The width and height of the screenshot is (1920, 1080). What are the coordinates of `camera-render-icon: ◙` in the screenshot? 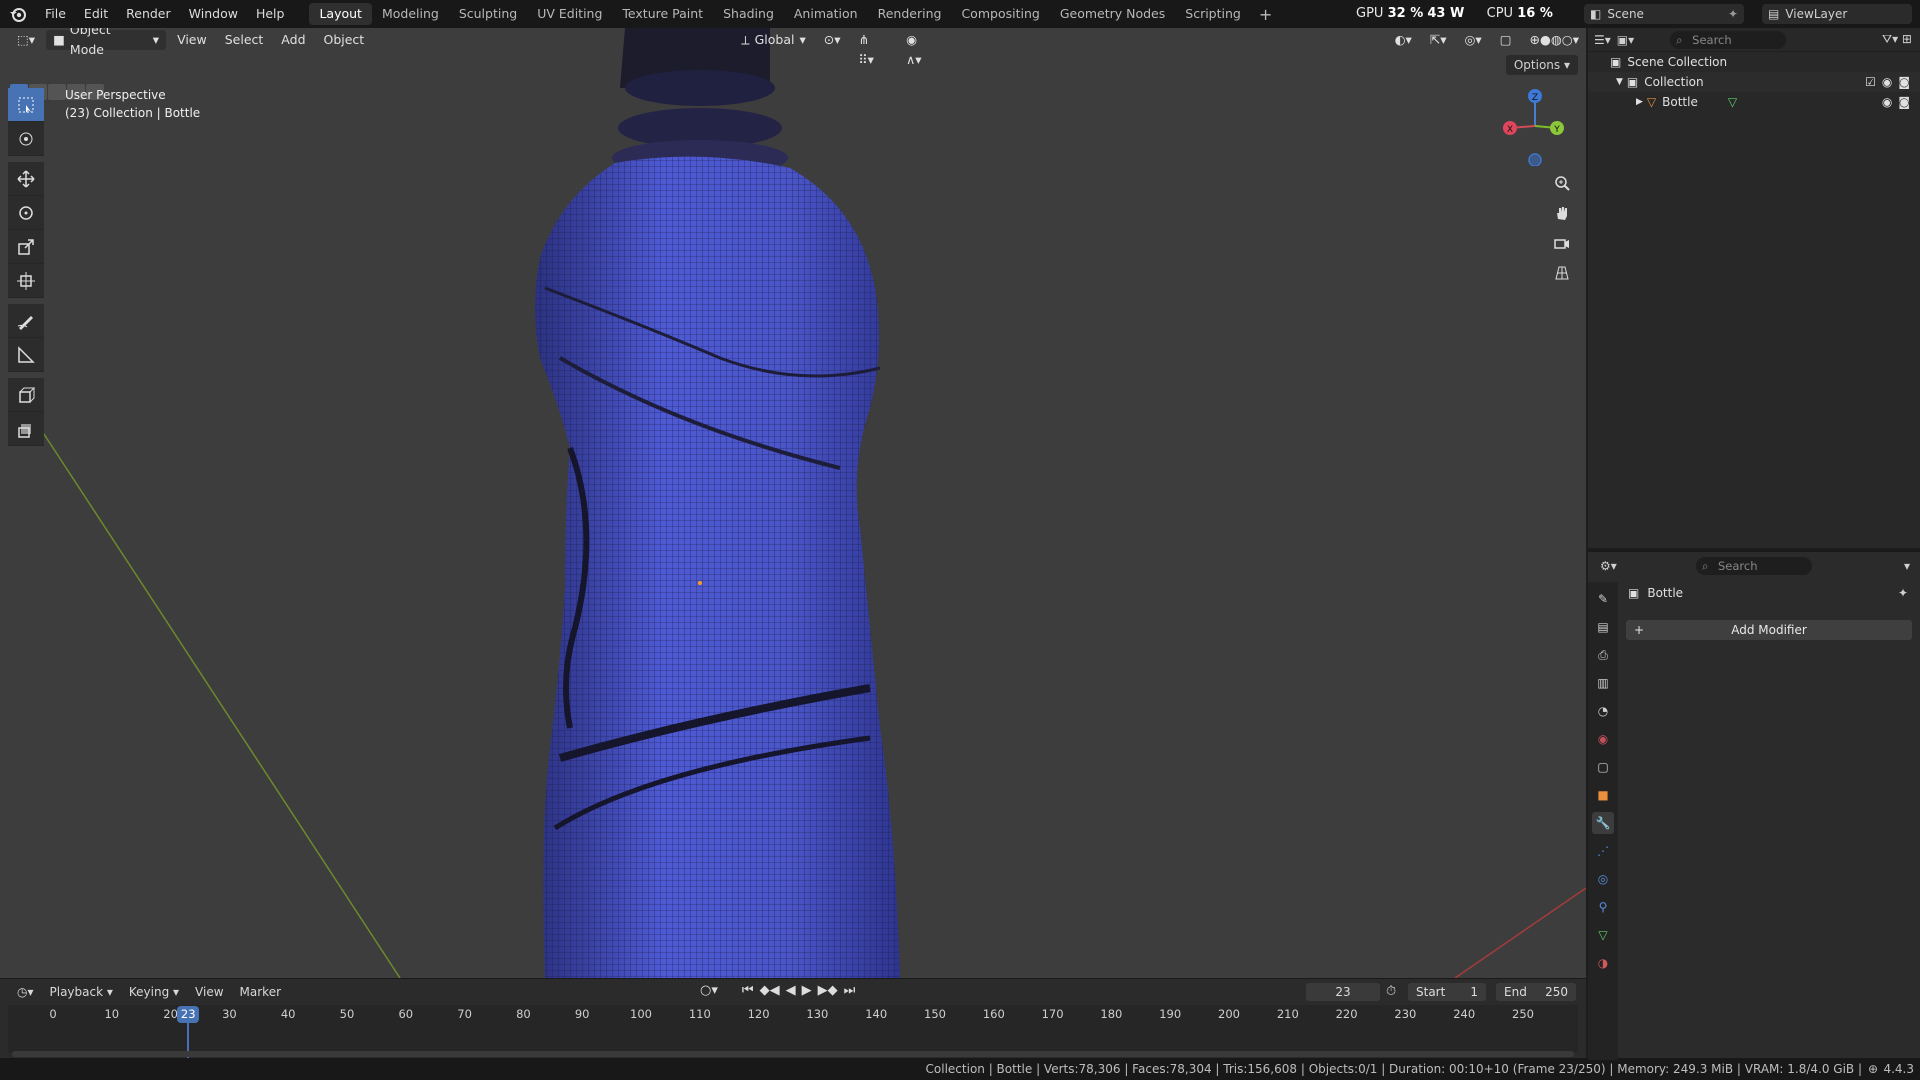 It's located at (1904, 102).